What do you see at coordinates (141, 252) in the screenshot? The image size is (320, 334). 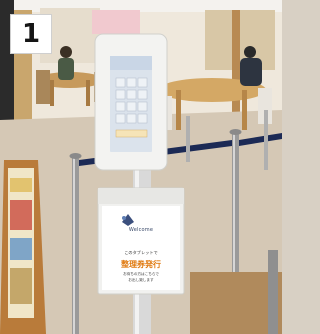 I see `sign-line-1: このタブレットで` at bounding box center [141, 252].